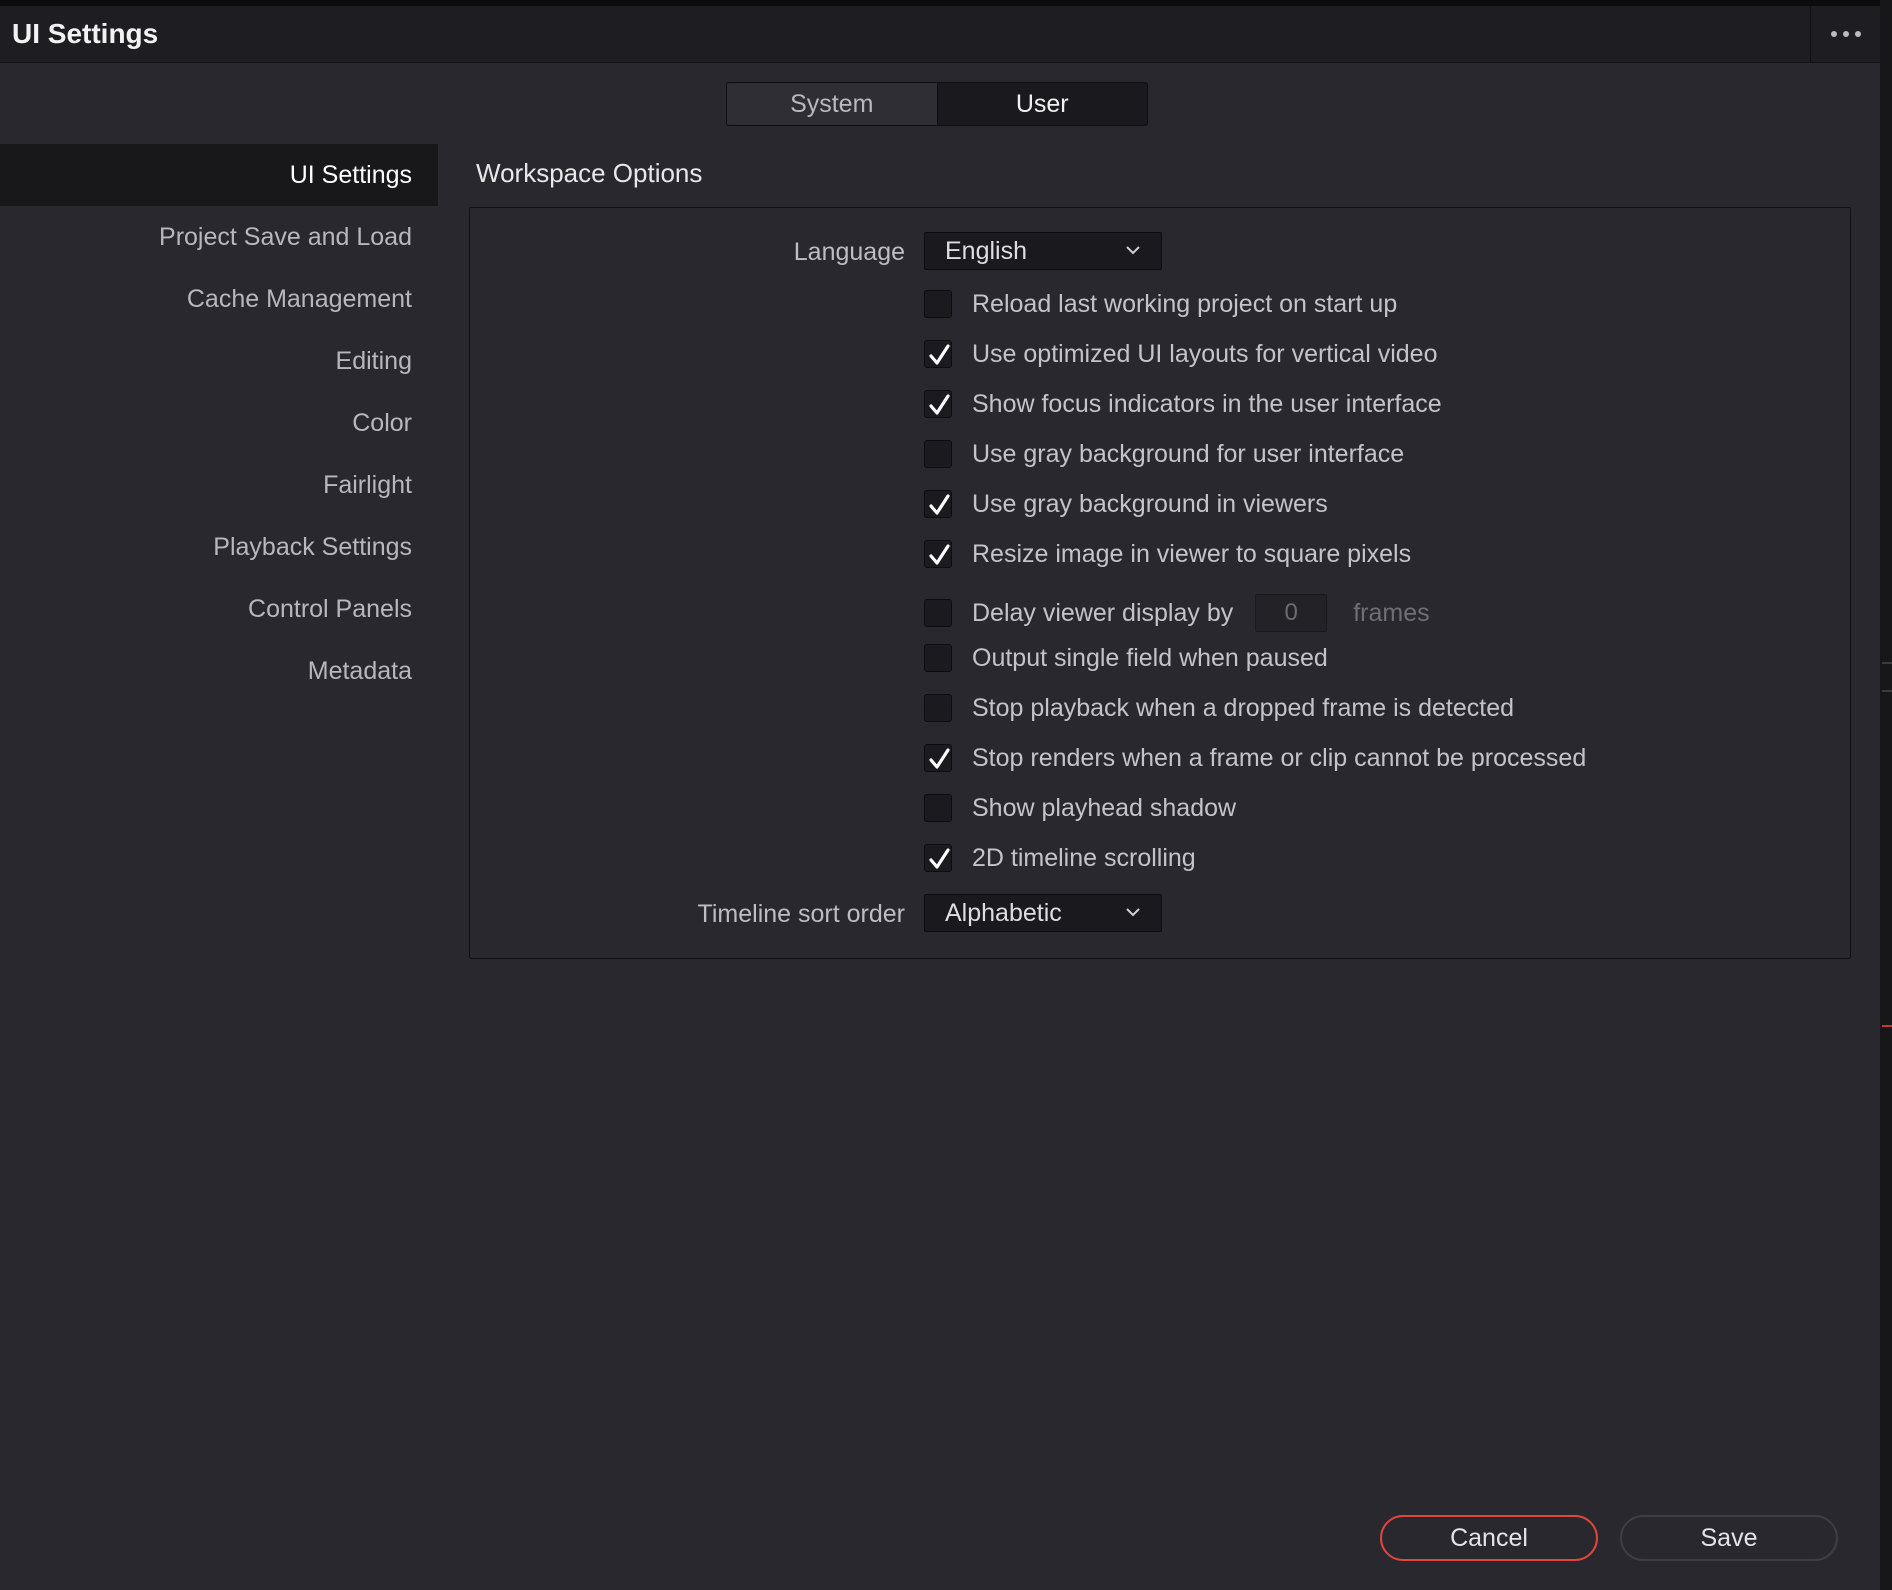  What do you see at coordinates (1845, 34) in the screenshot?
I see `more-options-icon` at bounding box center [1845, 34].